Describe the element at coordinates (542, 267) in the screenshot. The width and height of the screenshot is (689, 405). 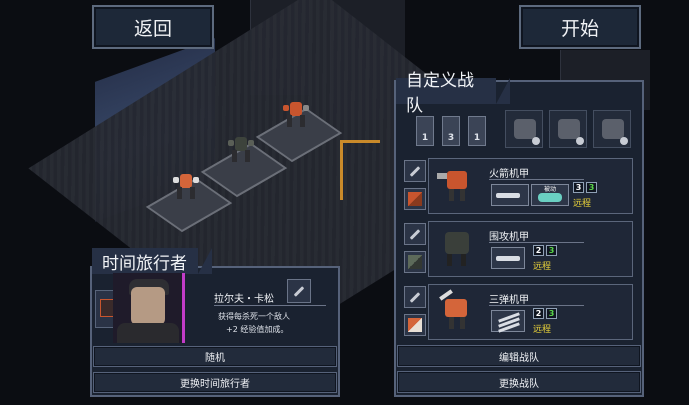
I see `mech-2-class: 远程` at that location.